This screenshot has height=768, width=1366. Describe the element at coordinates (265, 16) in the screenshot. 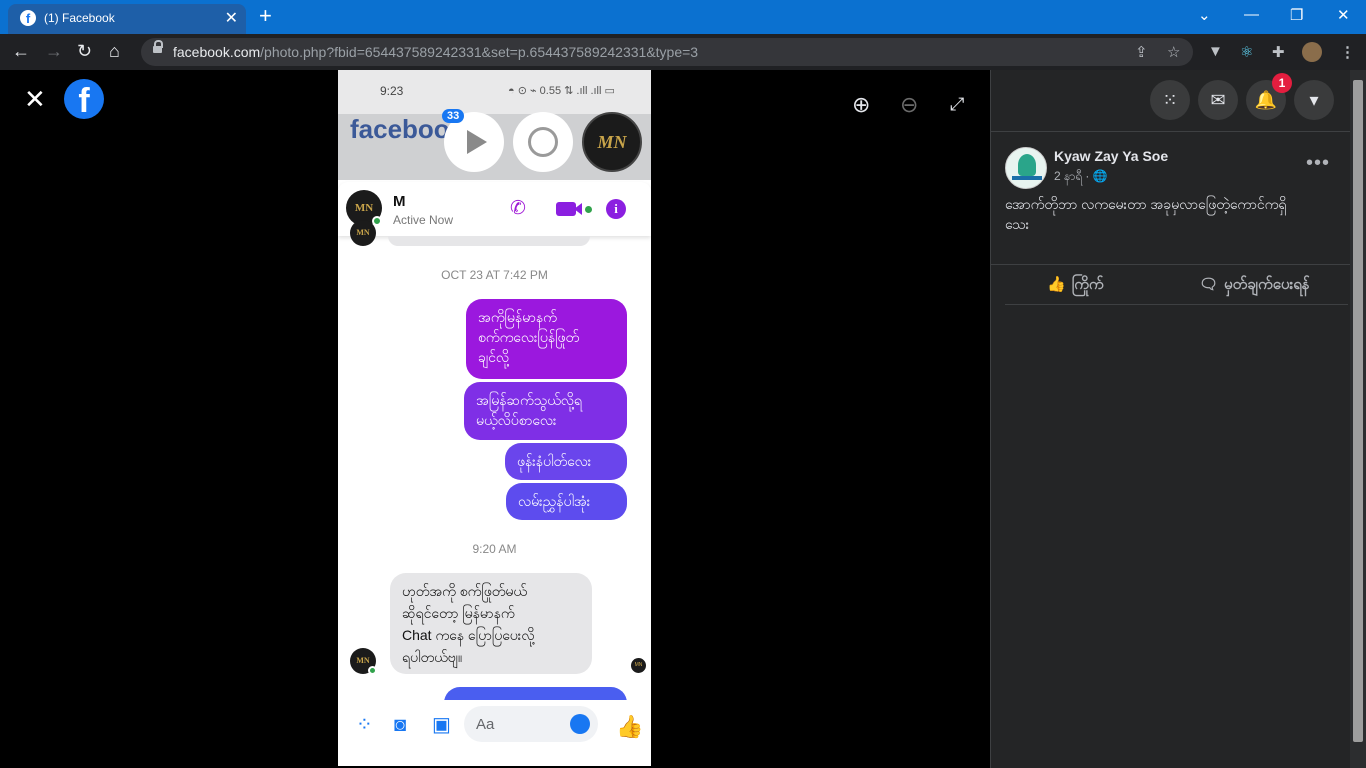

I see `new-tab-button: +` at that location.